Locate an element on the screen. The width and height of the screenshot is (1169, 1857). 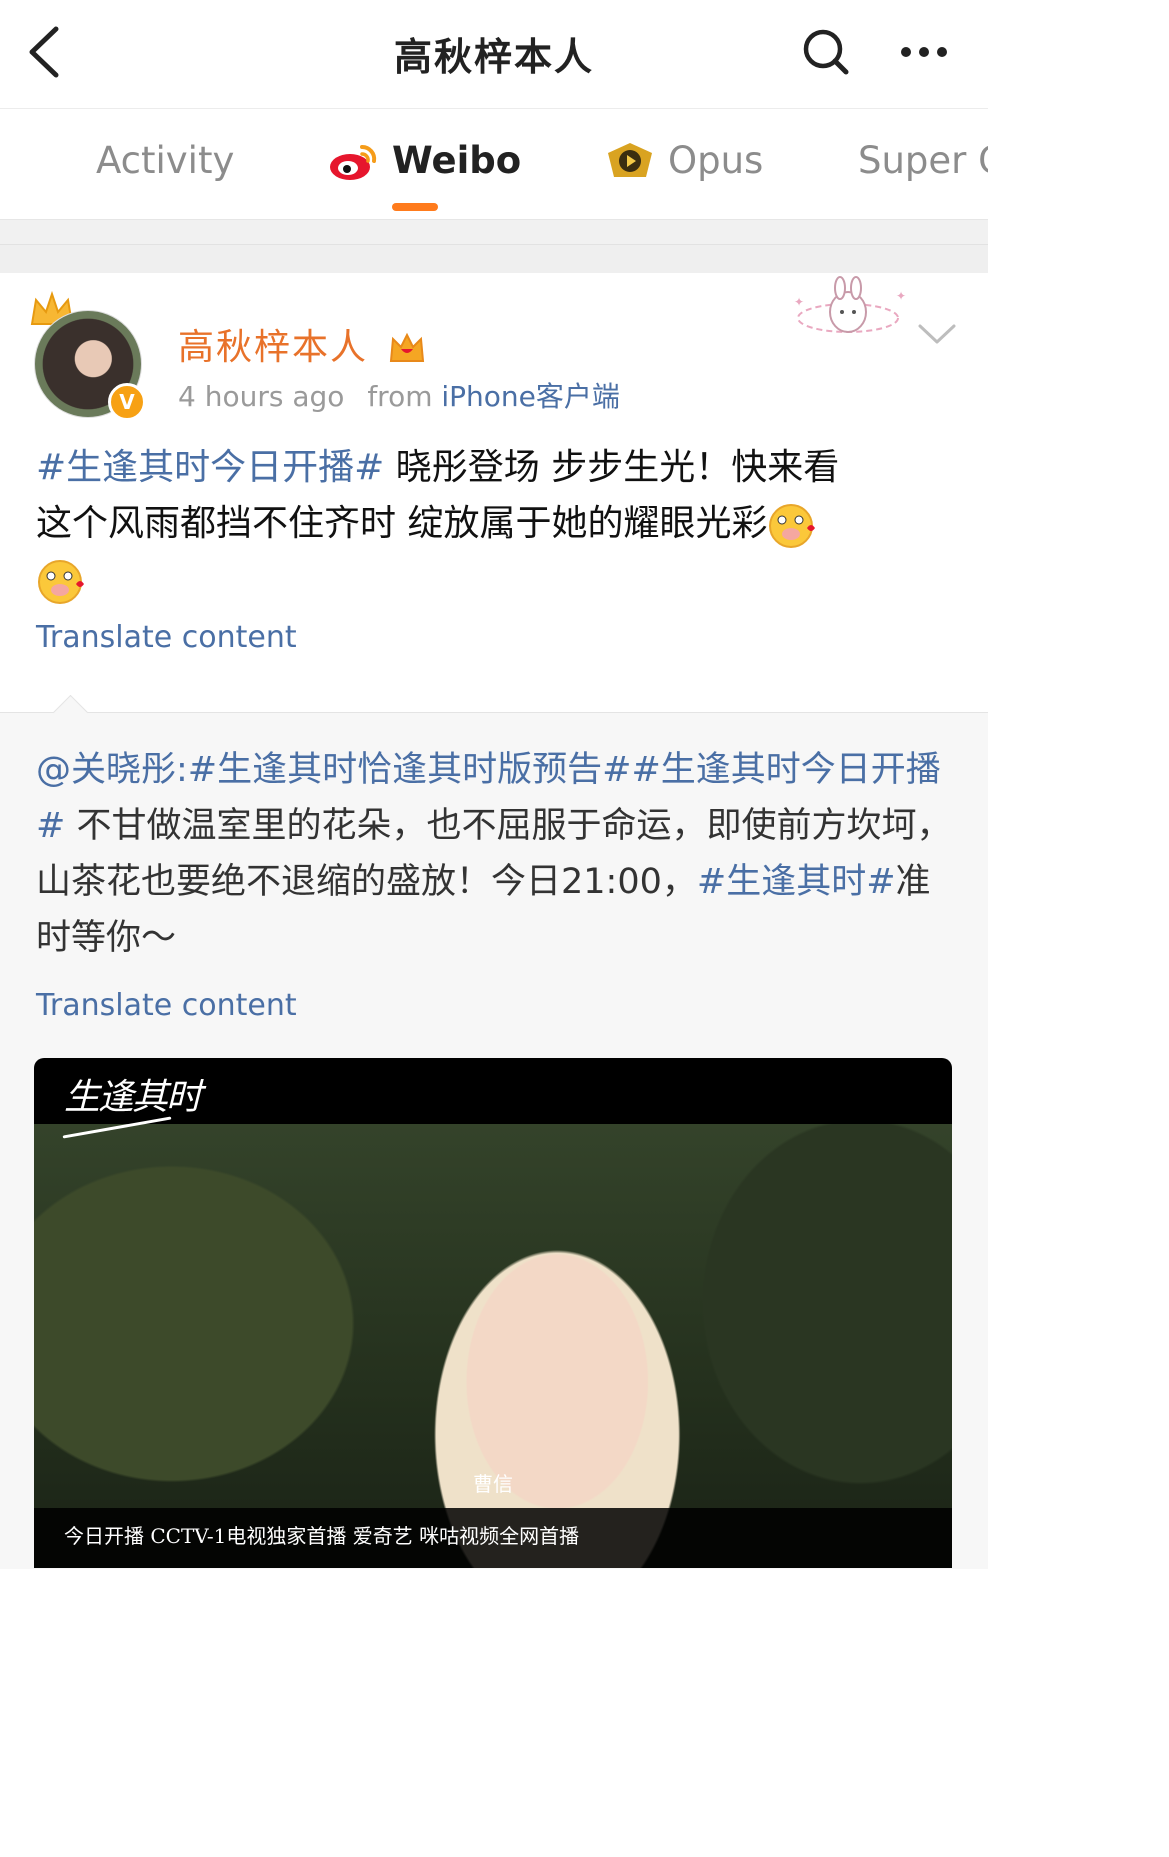
post-text-line1: 晓彤登场 步步生光！快来看 is located at coordinates (612, 467).